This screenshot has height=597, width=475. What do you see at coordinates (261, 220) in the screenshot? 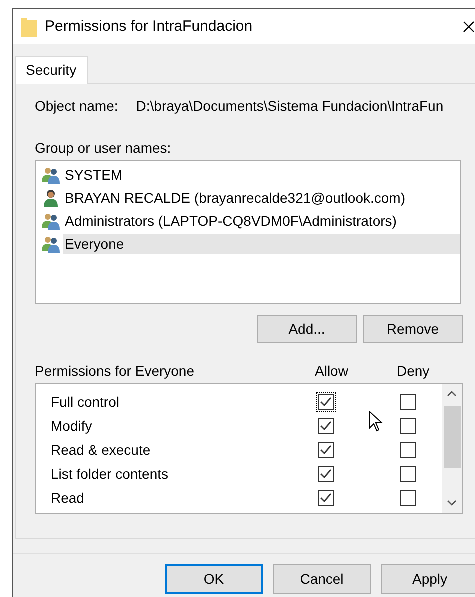
I see `list-item: Administrators (LAPTOP-CQ8VDM0F\Administrators)` at bounding box center [261, 220].